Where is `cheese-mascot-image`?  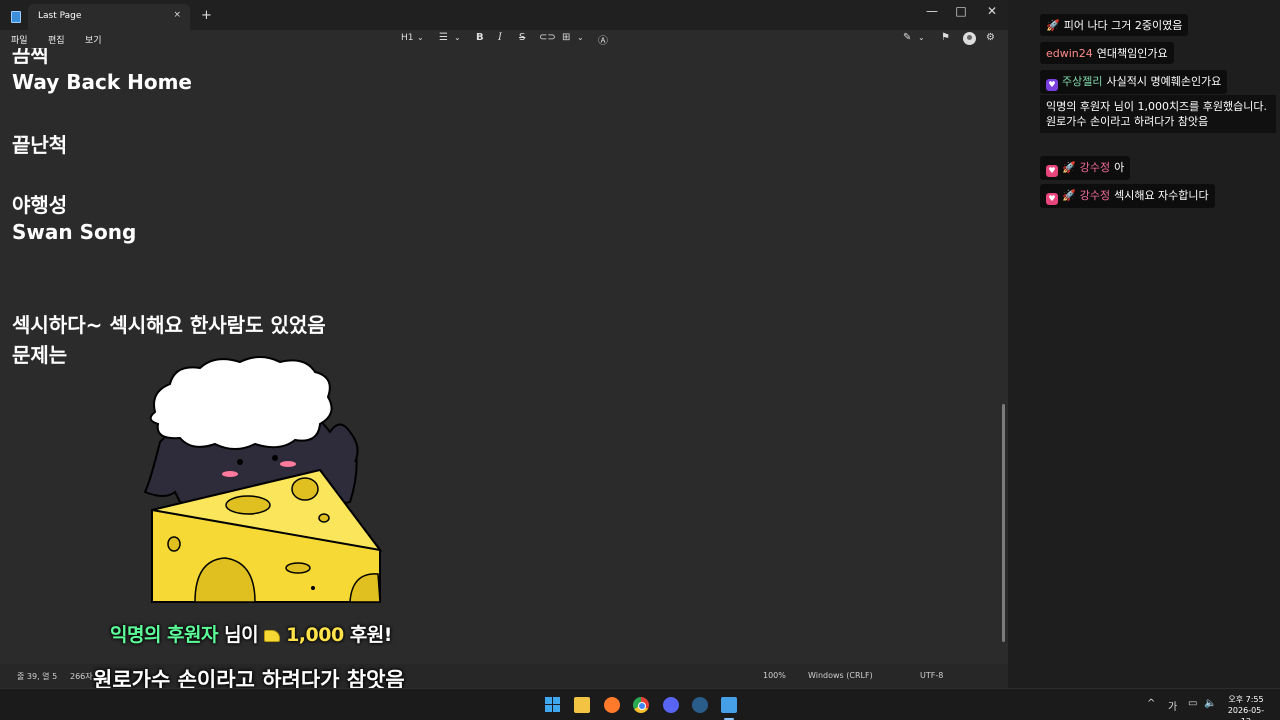 cheese-mascot-image is located at coordinates (263, 479).